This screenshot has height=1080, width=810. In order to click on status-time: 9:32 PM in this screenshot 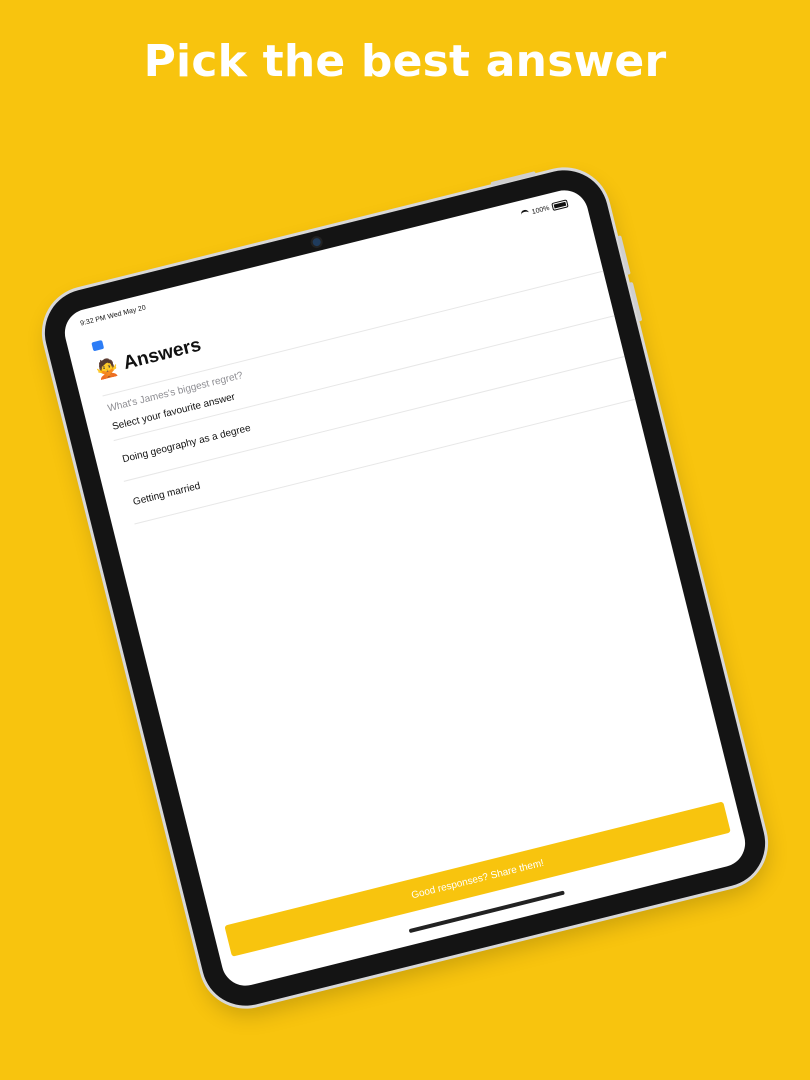, I will do `click(93, 321)`.